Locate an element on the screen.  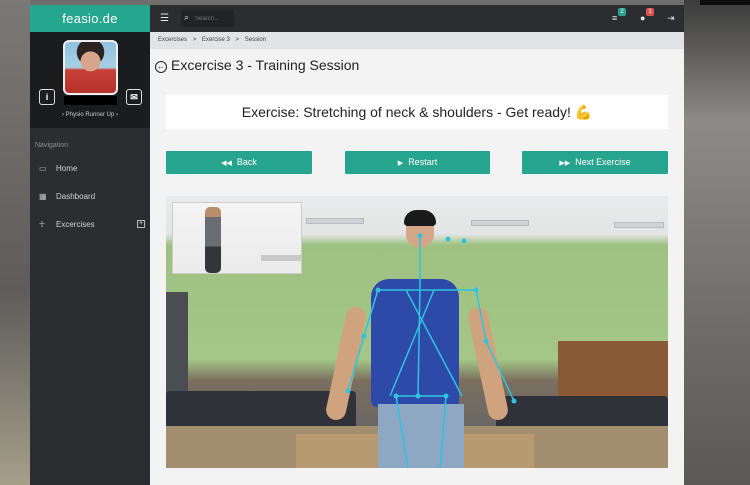
profile-panel: i ✉ › Physio Runner Up › is located at coordinates (90, 80).